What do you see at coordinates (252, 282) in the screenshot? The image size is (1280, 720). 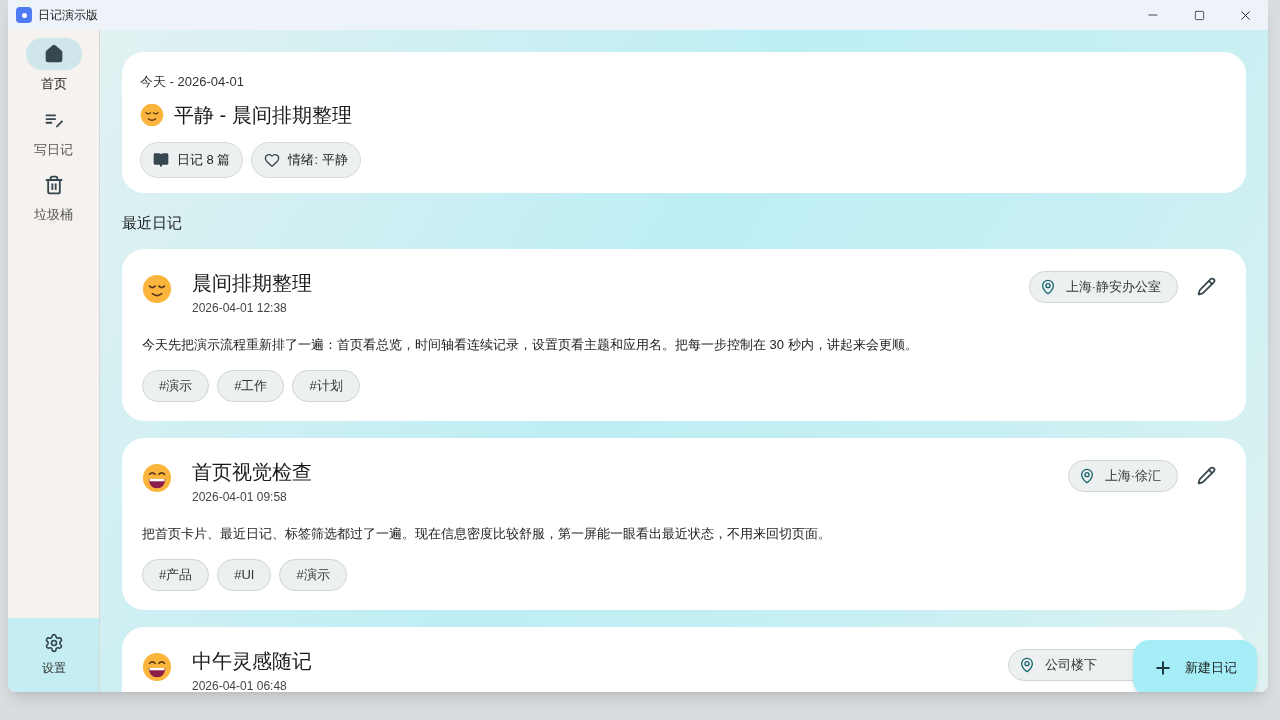 I see `entry-title: 晨间排期整理` at bounding box center [252, 282].